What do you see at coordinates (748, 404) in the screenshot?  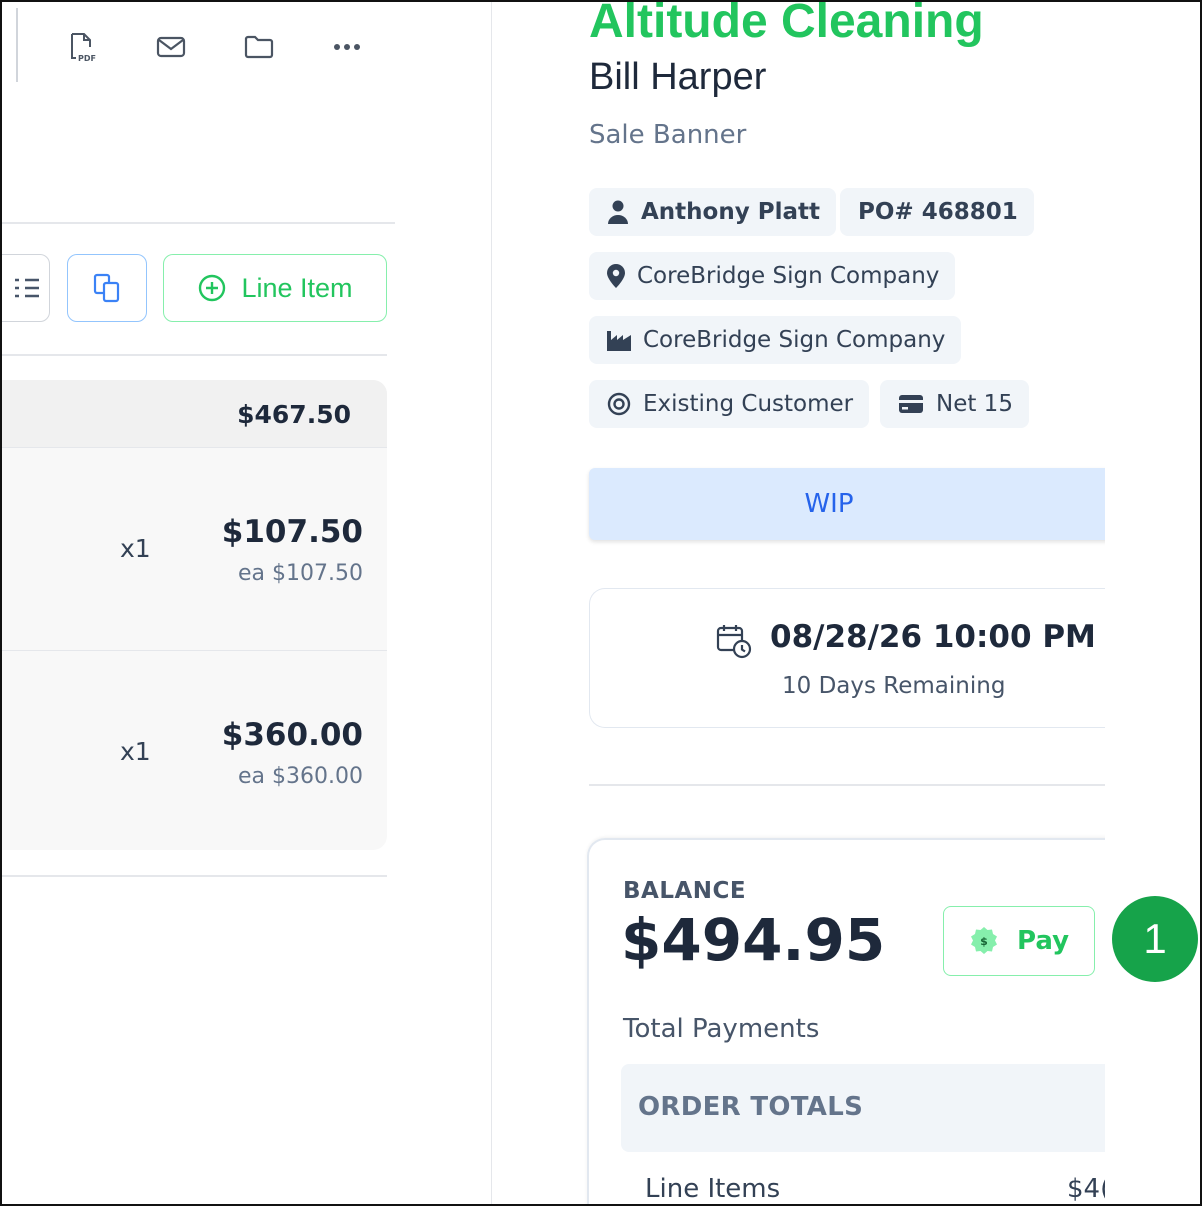 I see `origin-label: Existing Customer` at bounding box center [748, 404].